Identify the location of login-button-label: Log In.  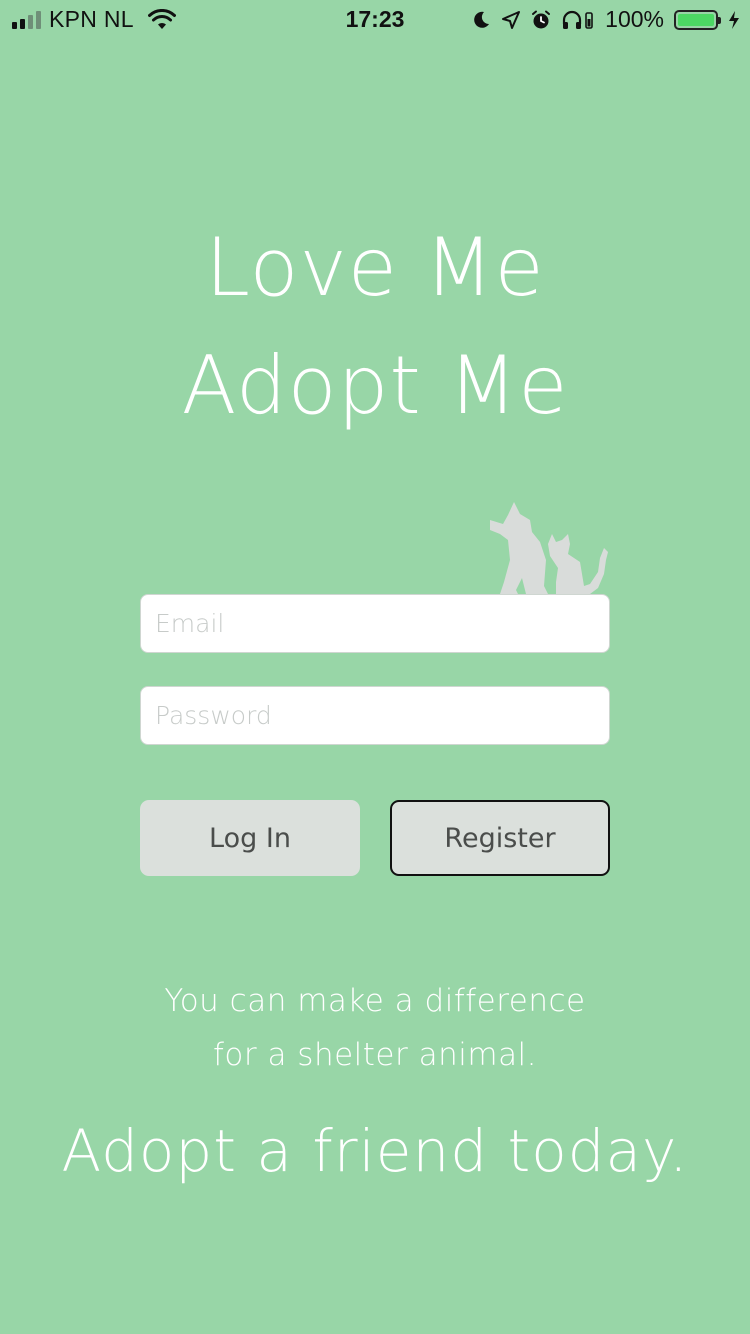
(250, 838).